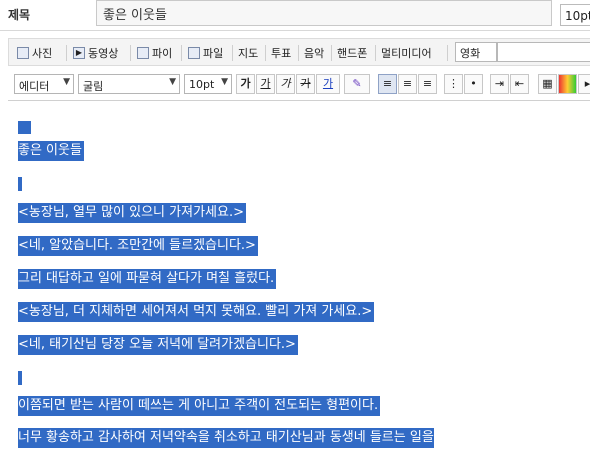 This screenshot has height=456, width=590. I want to click on phone-button: 핸드폰, so click(352, 53).